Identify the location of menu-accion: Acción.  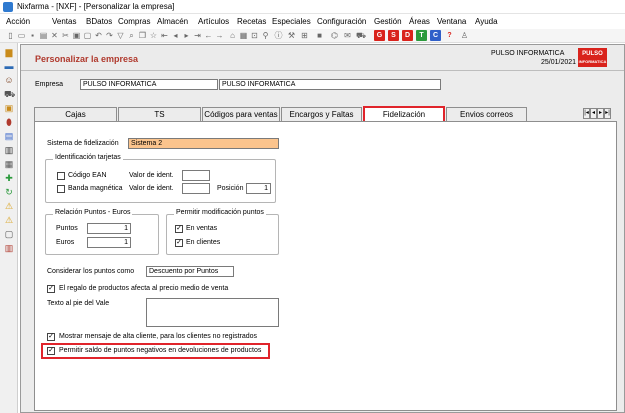
(18, 21).